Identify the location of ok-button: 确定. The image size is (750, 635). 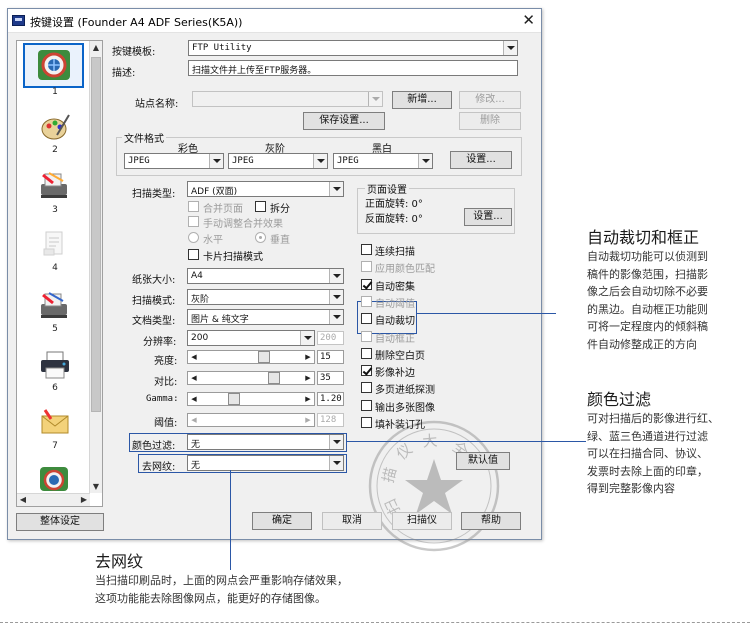
(282, 521).